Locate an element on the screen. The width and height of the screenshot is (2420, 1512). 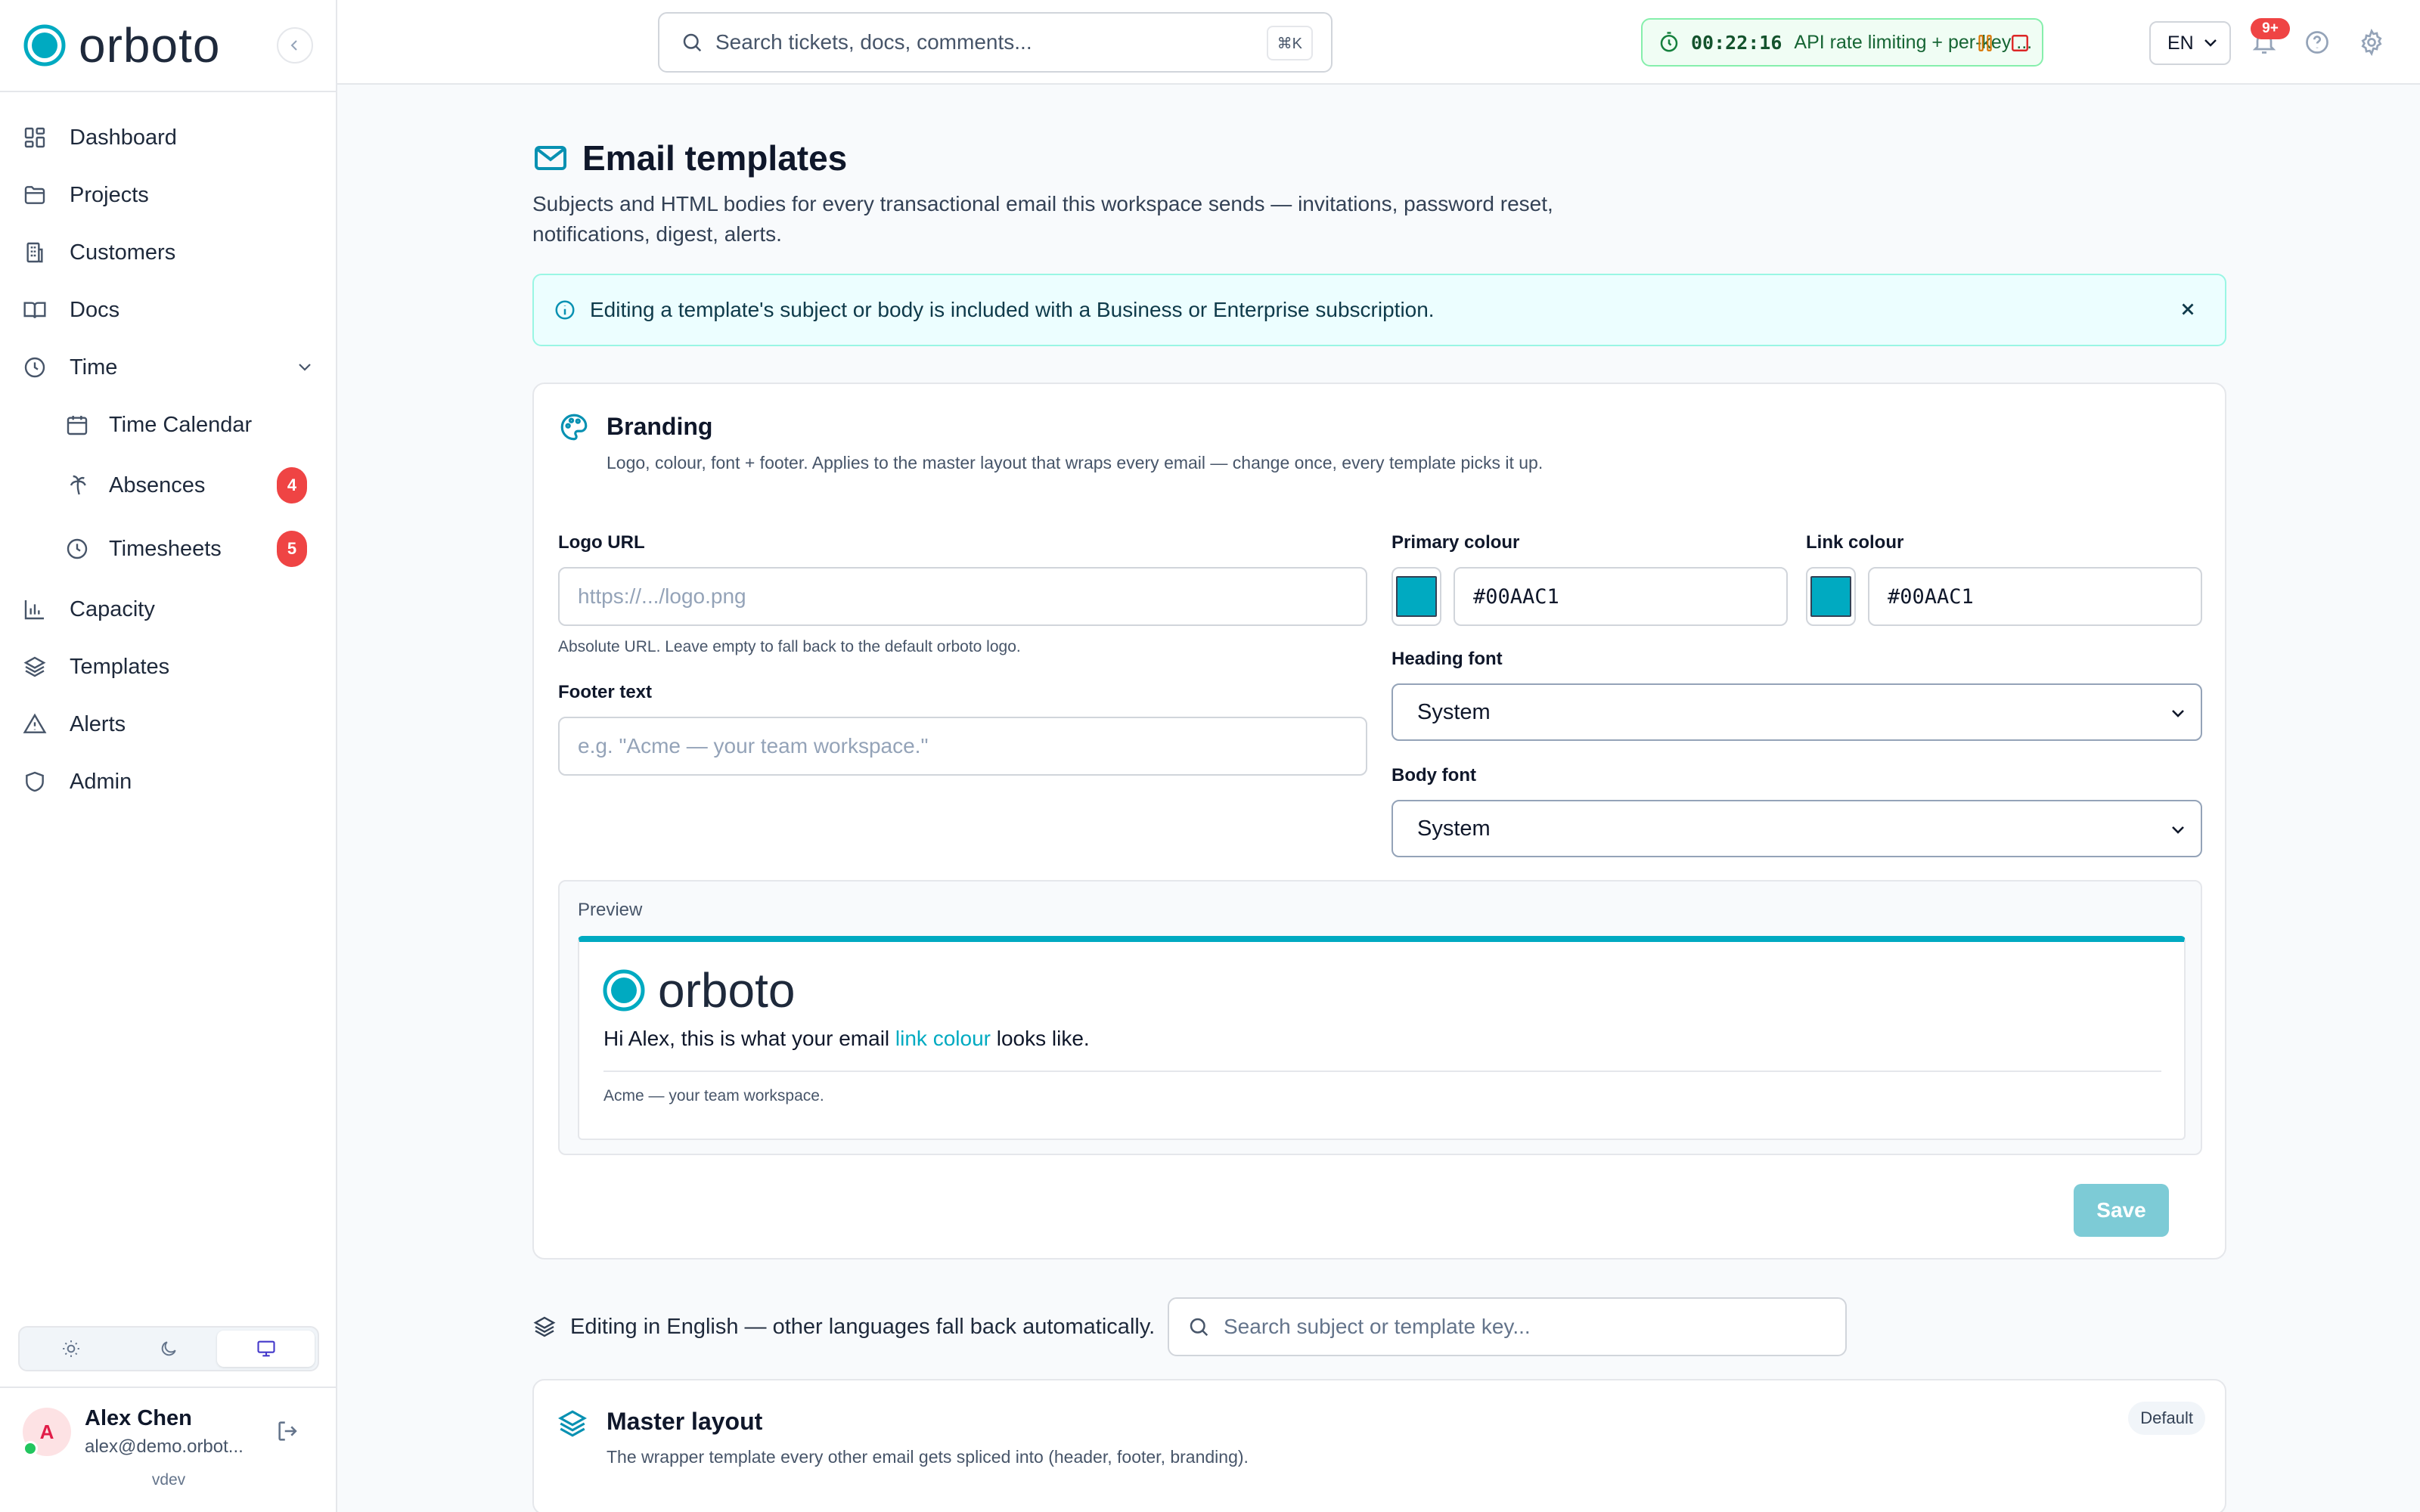
collapse-sidebar-button is located at coordinates (295, 46).